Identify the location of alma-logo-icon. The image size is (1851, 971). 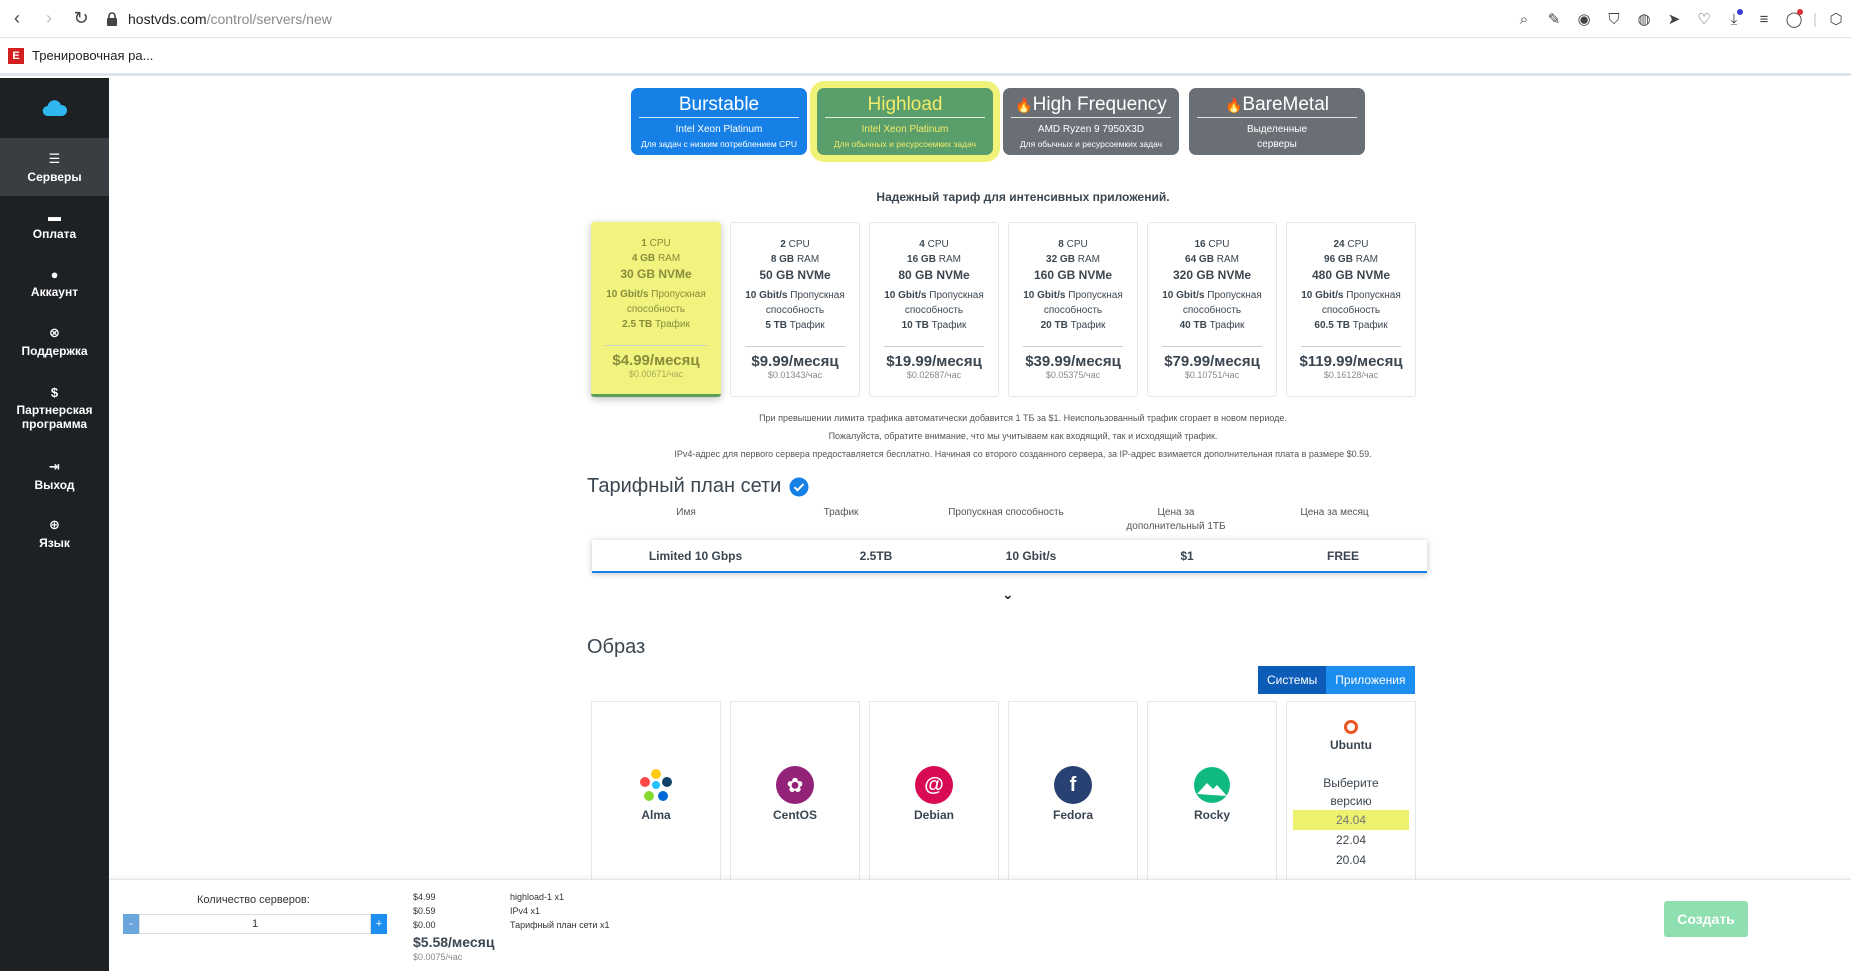
(656, 785).